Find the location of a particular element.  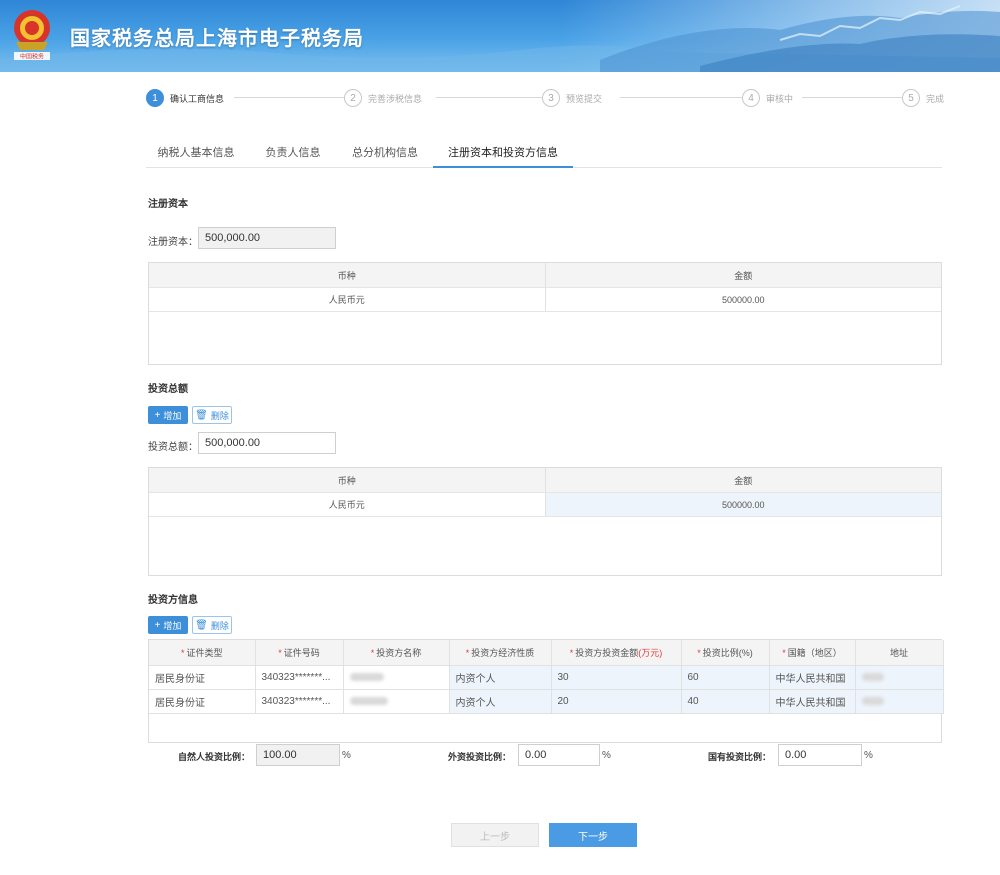

column-header-ratio: * 投资比例(%) is located at coordinates (725, 653).